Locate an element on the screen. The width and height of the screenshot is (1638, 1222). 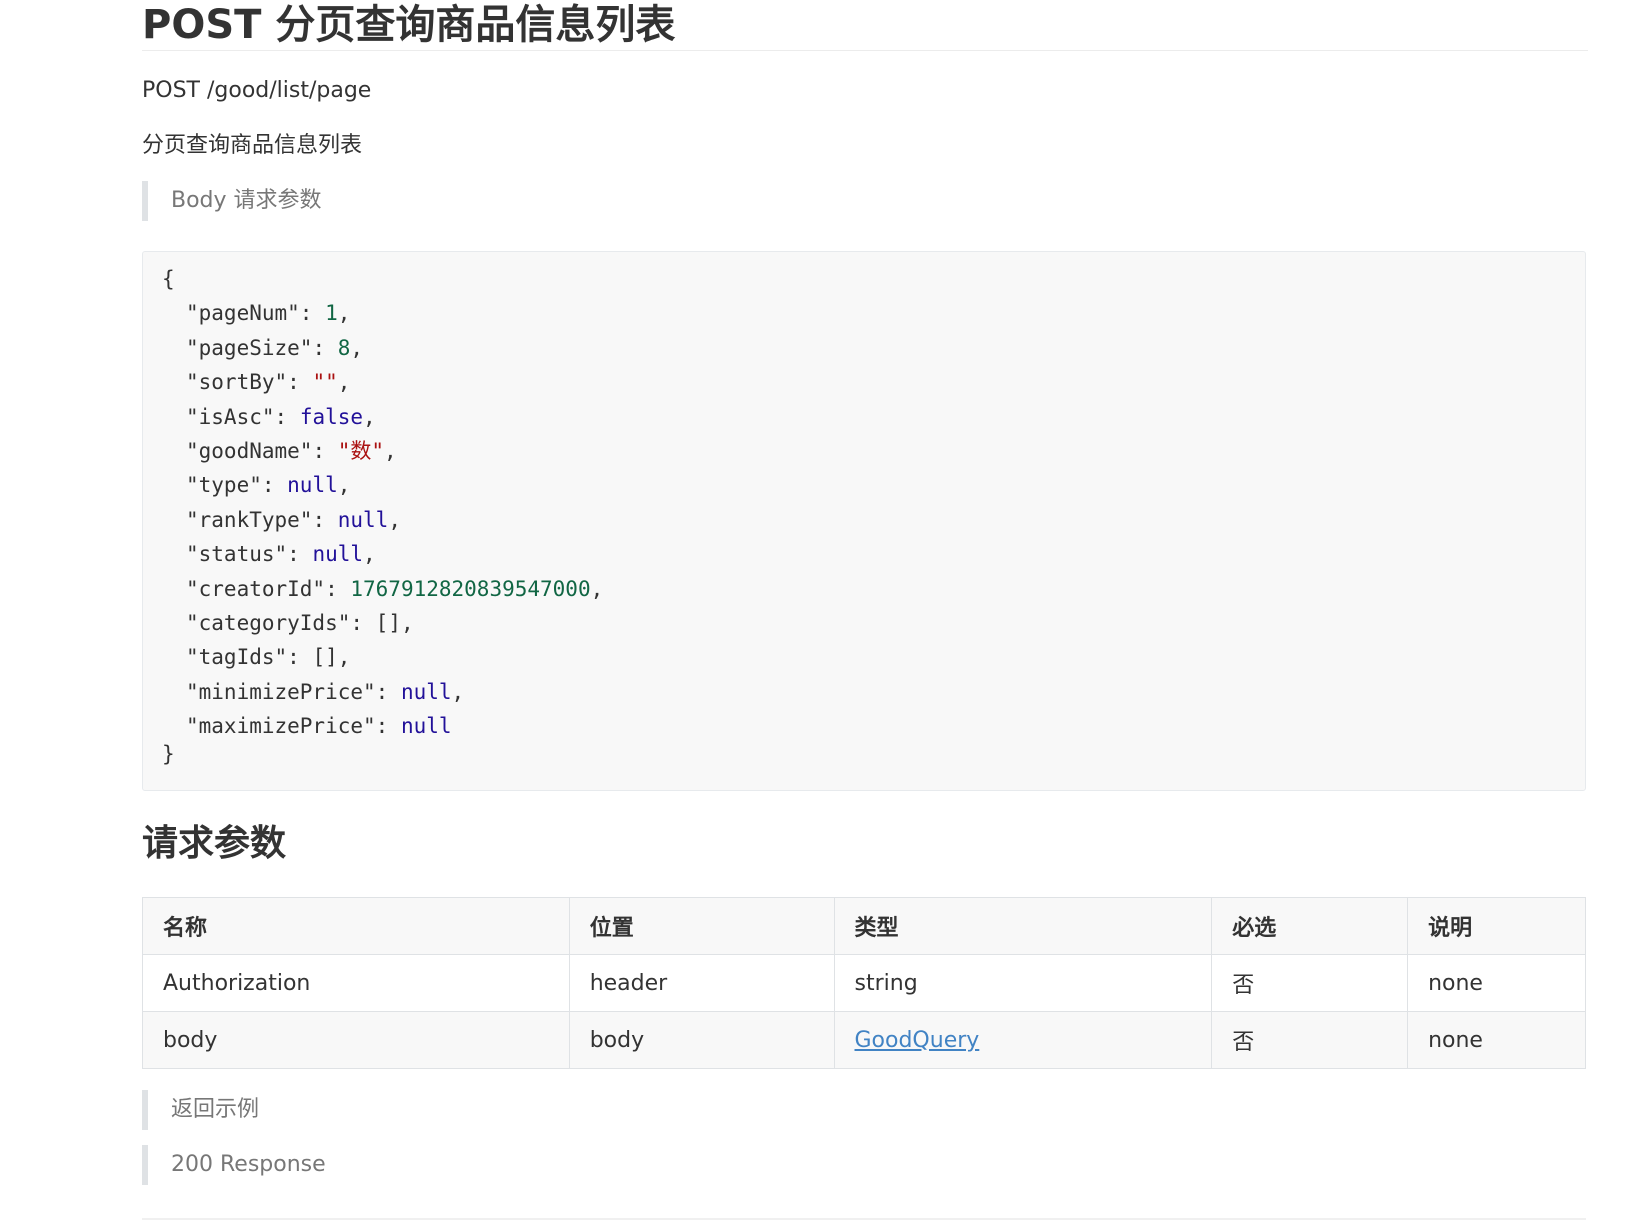
code-value: "数" is located at coordinates (361, 451).